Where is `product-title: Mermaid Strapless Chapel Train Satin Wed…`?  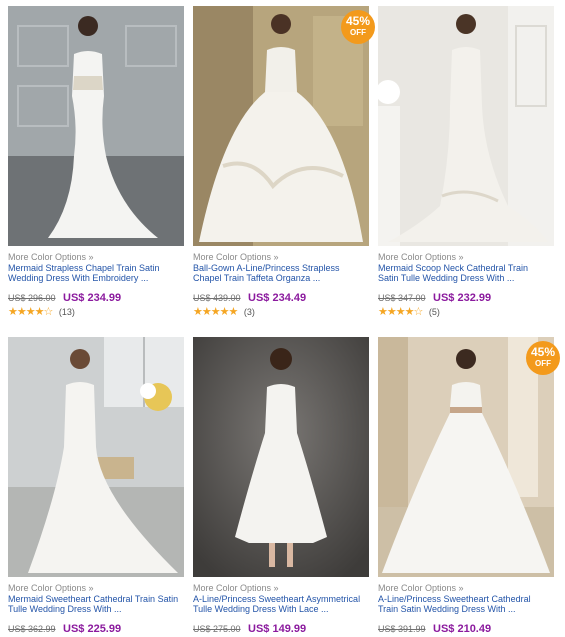 product-title: Mermaid Strapless Chapel Train Satin Wed… is located at coordinates (97, 273).